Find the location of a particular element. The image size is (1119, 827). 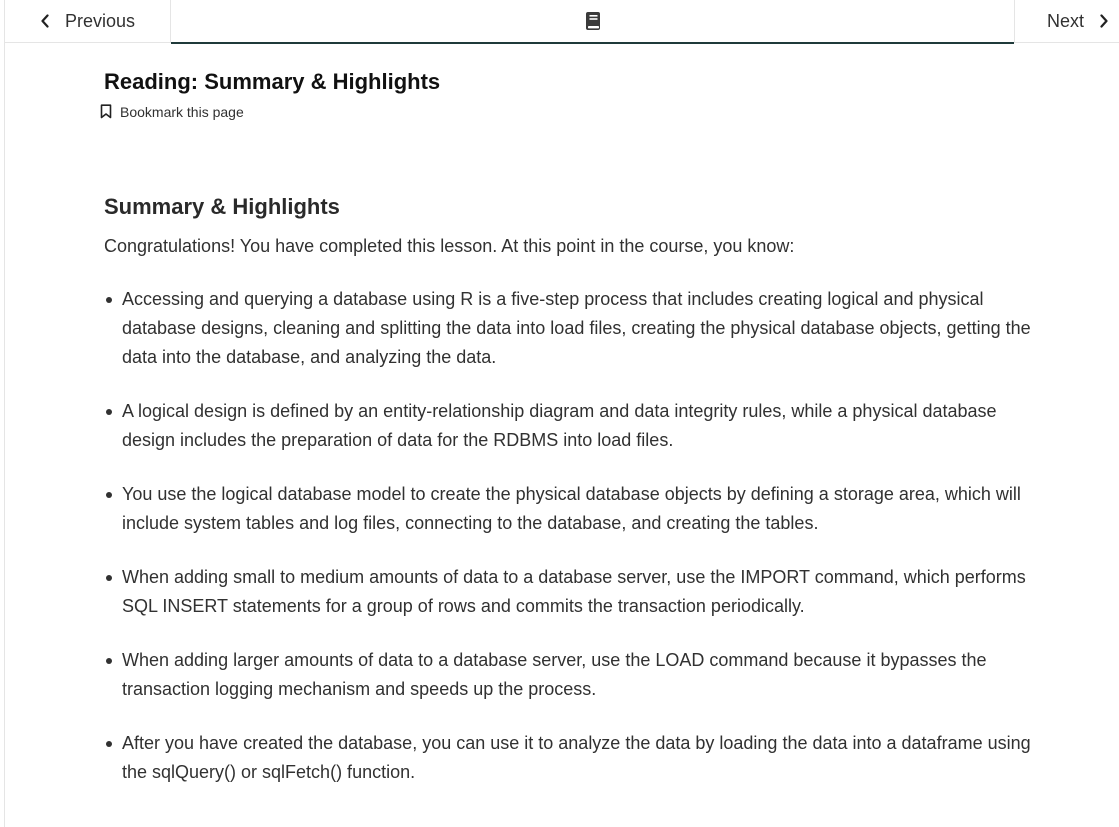

next-button: Next is located at coordinates (1066, 21).